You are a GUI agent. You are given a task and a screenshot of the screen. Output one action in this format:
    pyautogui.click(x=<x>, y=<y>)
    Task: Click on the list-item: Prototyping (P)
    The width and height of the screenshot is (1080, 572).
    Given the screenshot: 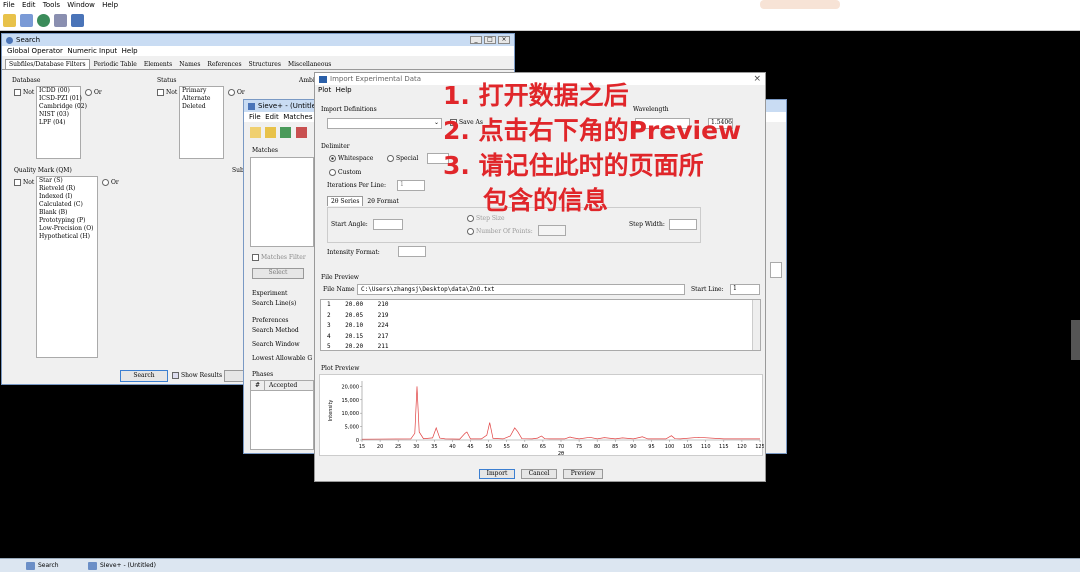 What is the action you would take?
    pyautogui.click(x=67, y=221)
    